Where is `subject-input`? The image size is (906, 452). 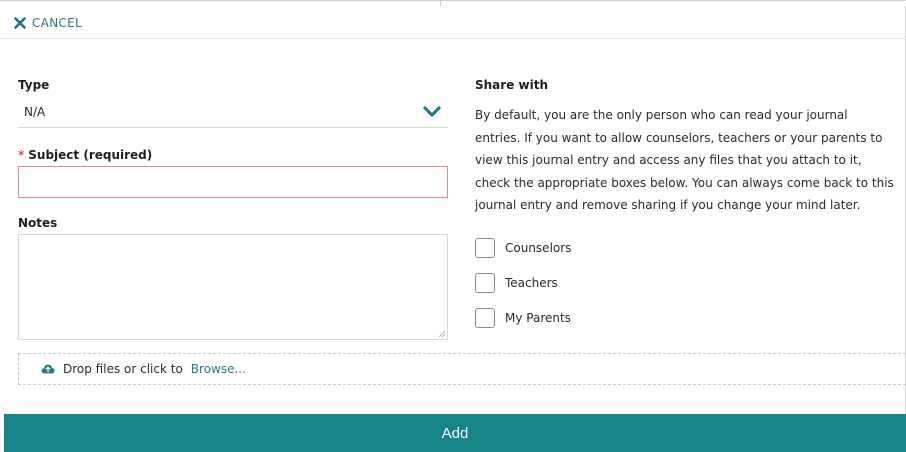
subject-input is located at coordinates (233, 182).